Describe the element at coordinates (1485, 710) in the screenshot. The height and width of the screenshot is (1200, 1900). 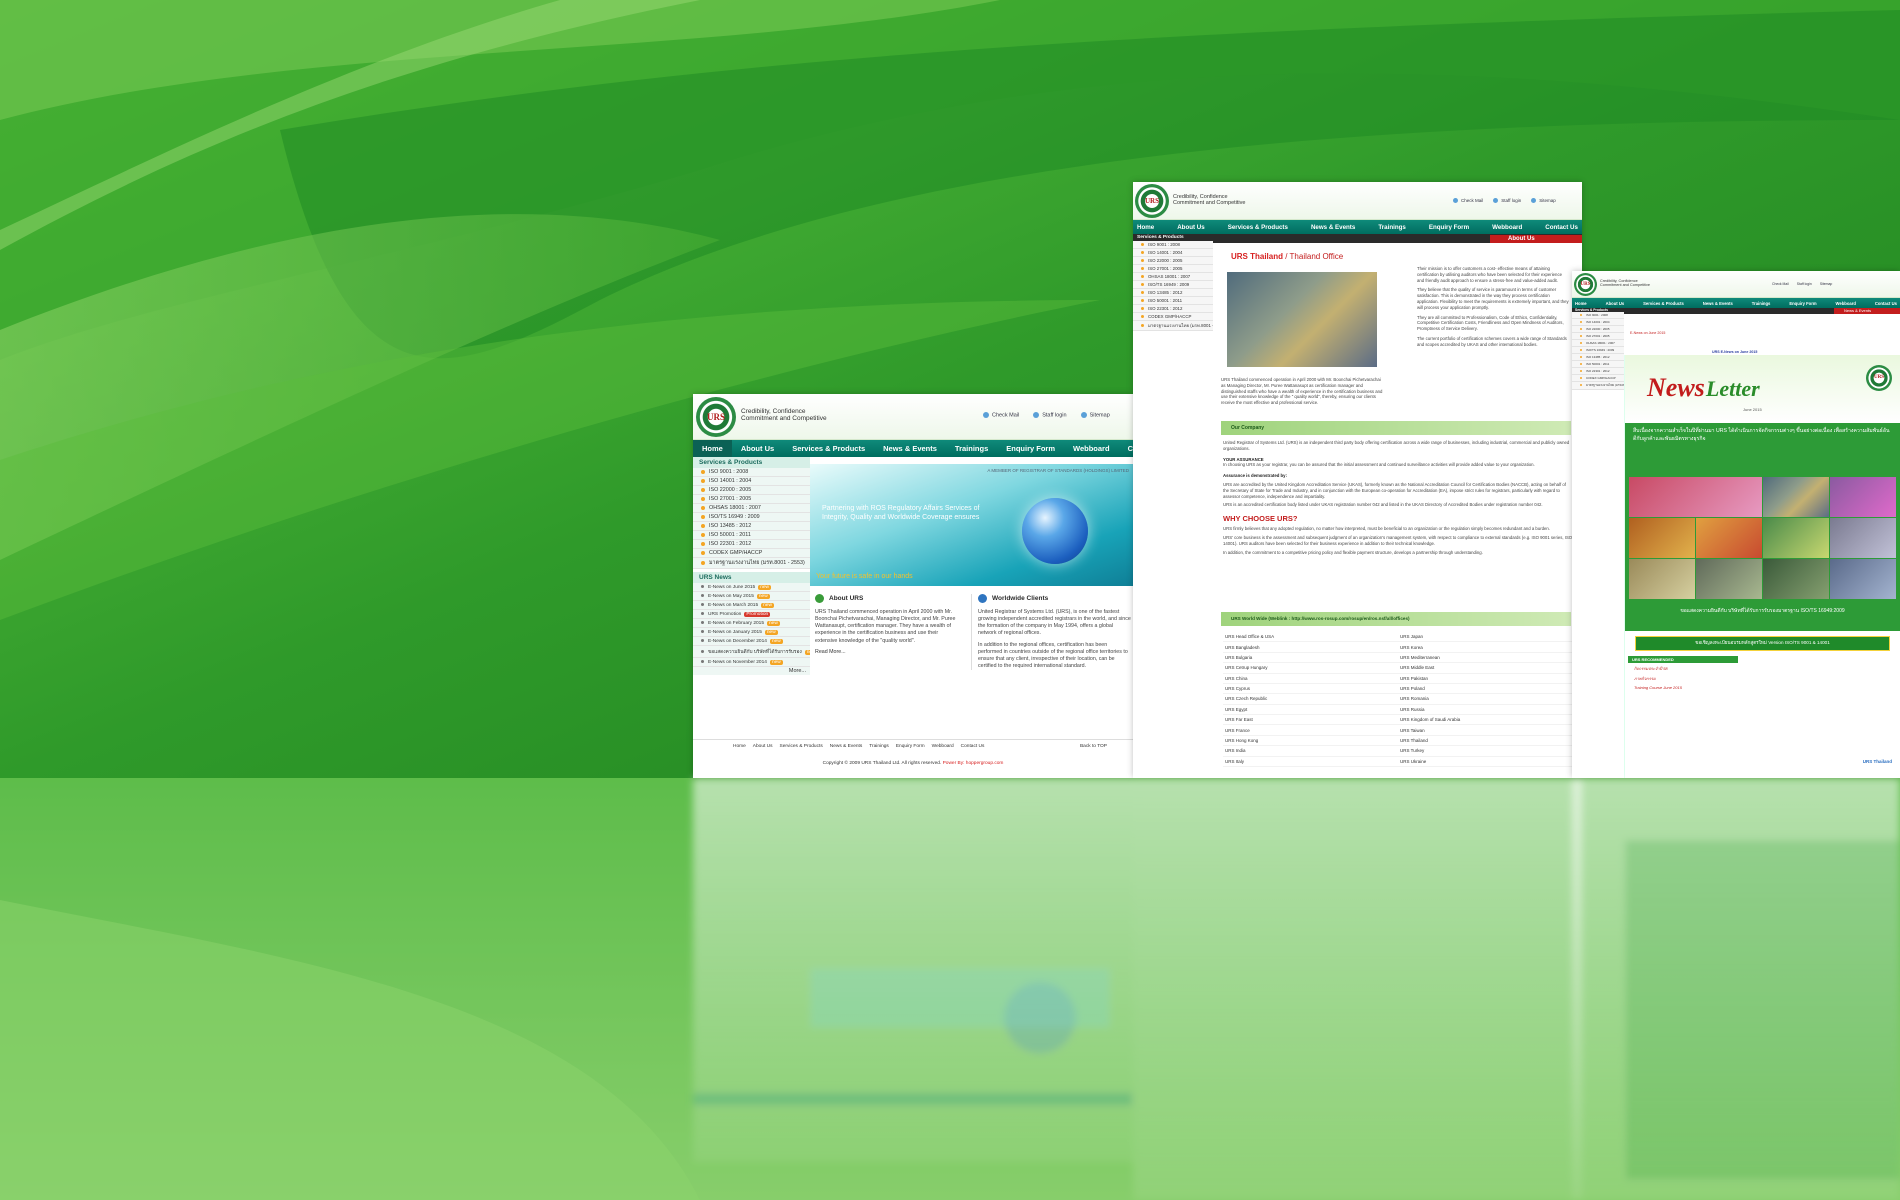
I see `office-link: URS Russia` at that location.